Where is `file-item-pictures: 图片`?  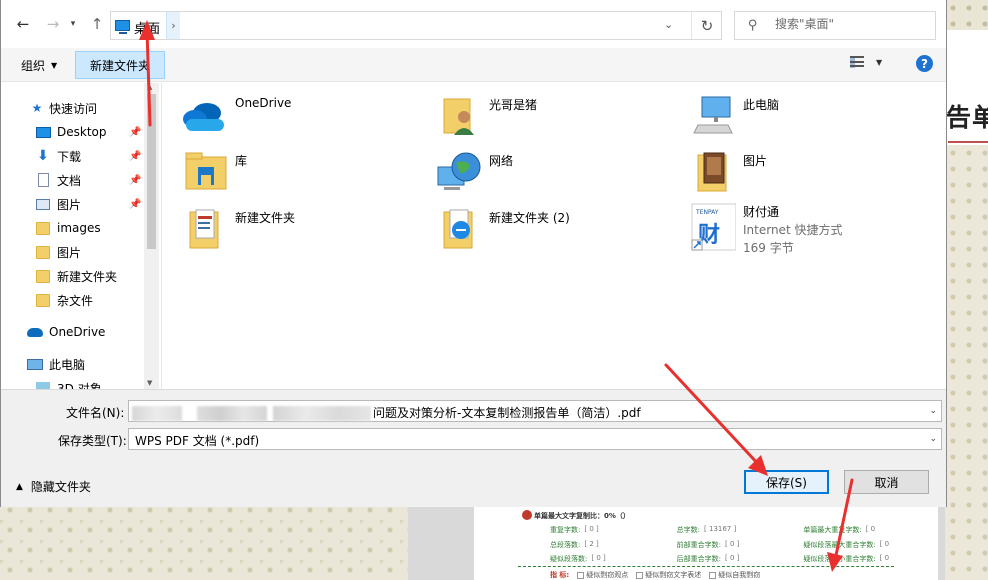
file-item-pictures: 图片 is located at coordinates (790, 167).